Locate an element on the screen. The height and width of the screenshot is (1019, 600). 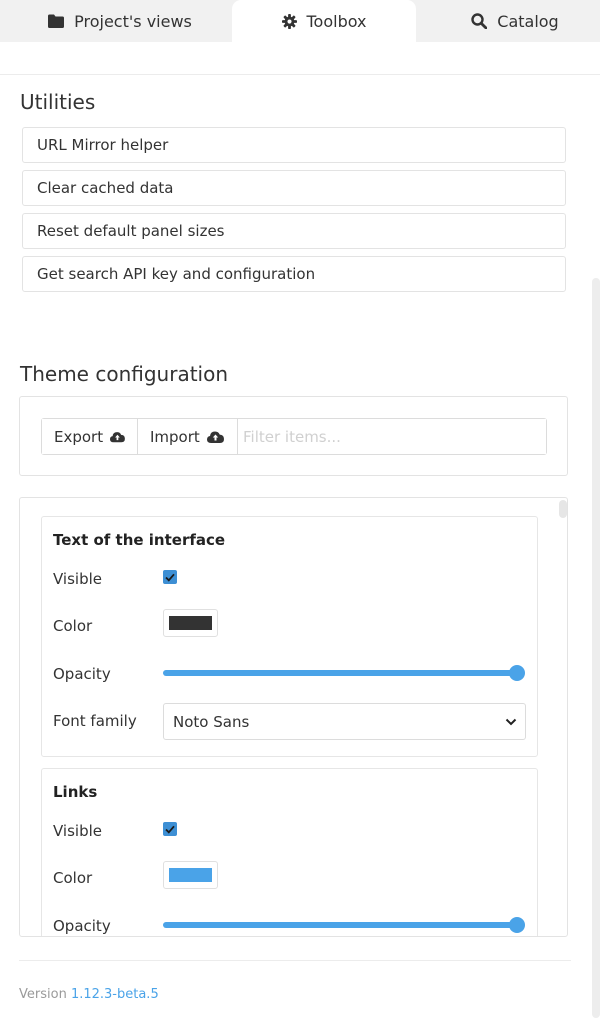
tab-catalog: Catalog is located at coordinates (515, 21).